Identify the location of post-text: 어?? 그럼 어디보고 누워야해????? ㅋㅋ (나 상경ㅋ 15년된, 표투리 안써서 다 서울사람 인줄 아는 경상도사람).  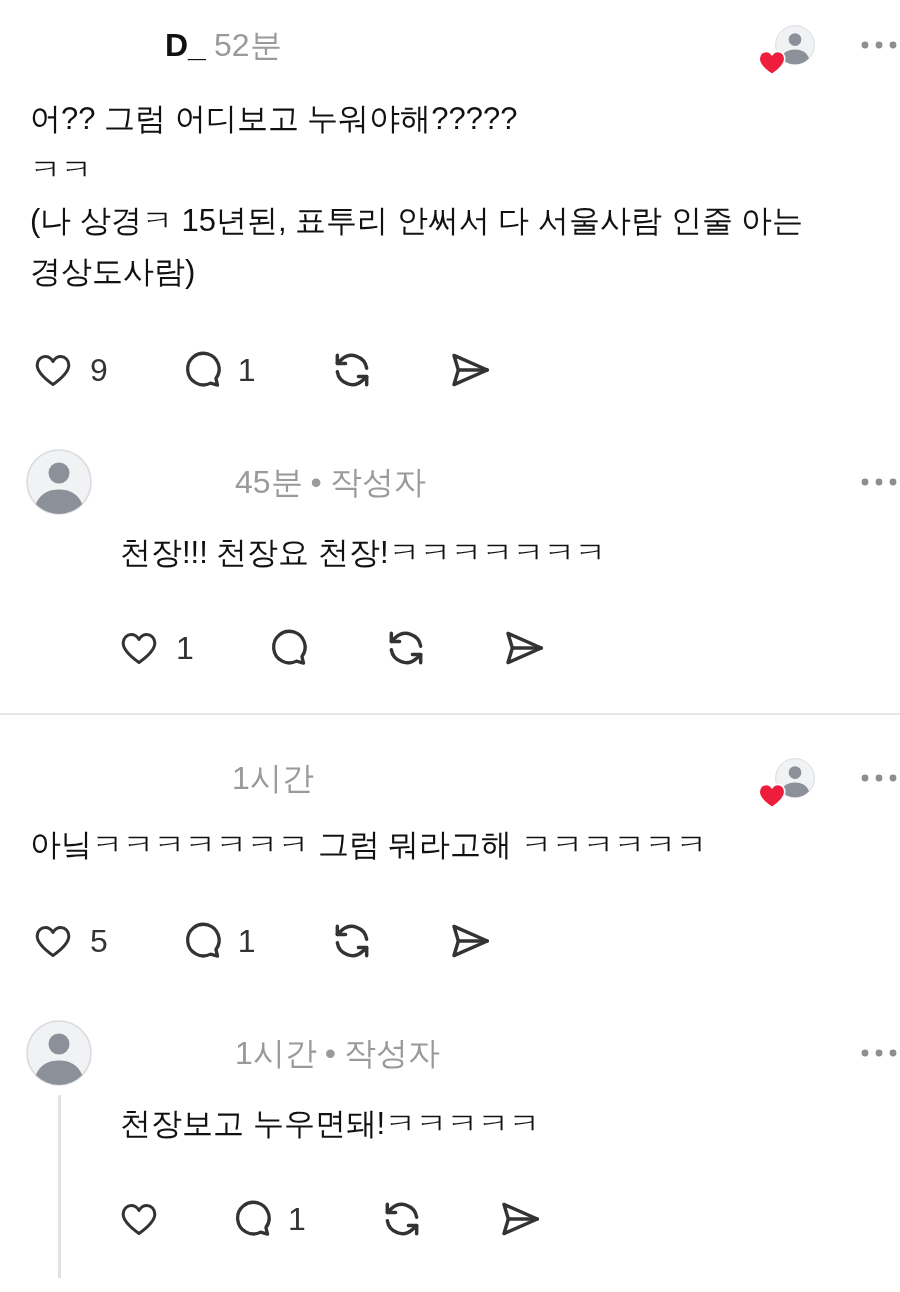
(417, 195).